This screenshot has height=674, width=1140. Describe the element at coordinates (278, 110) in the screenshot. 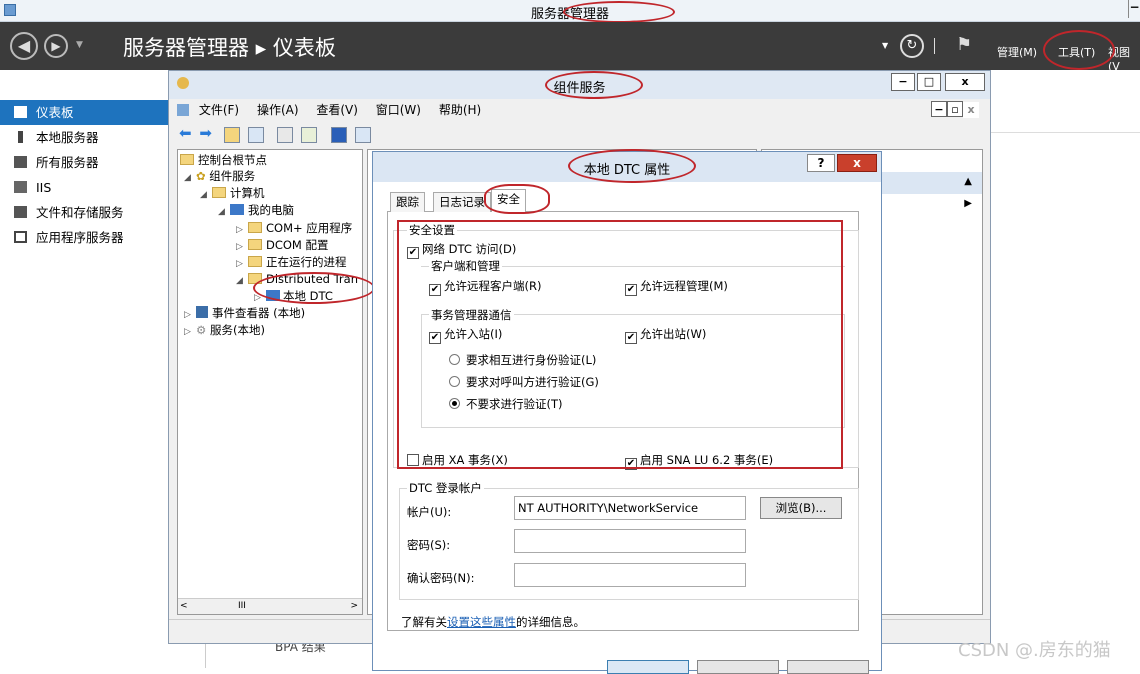

I see `menu-action: 操作(A)` at that location.